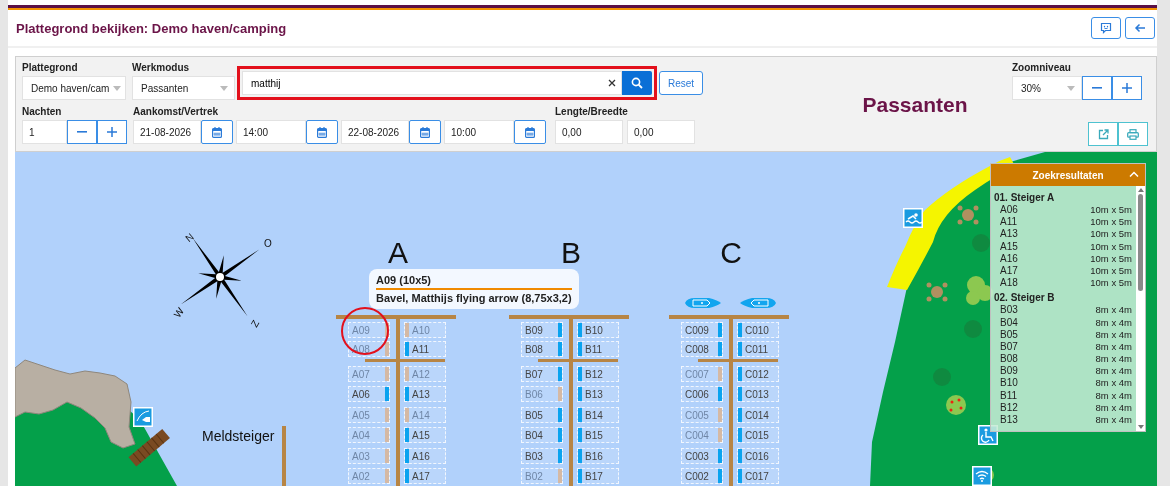  What do you see at coordinates (82, 132) in the screenshot?
I see `decrease-button` at bounding box center [82, 132].